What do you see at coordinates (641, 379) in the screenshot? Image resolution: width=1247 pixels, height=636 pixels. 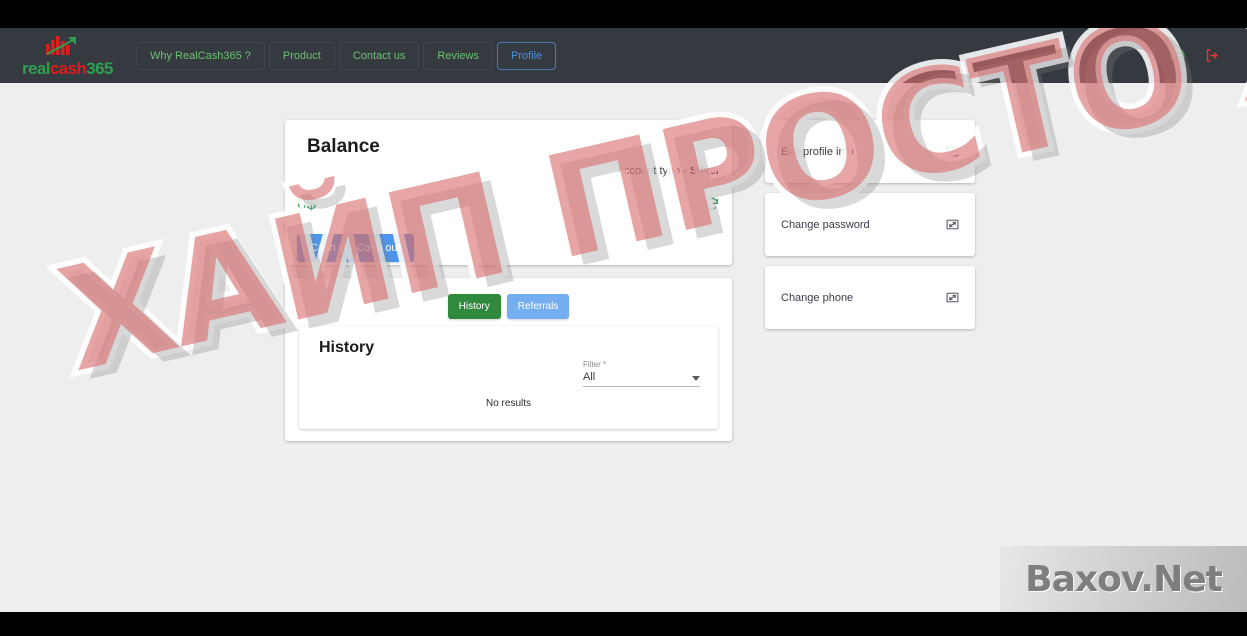 I see `filter-value-row: All` at bounding box center [641, 379].